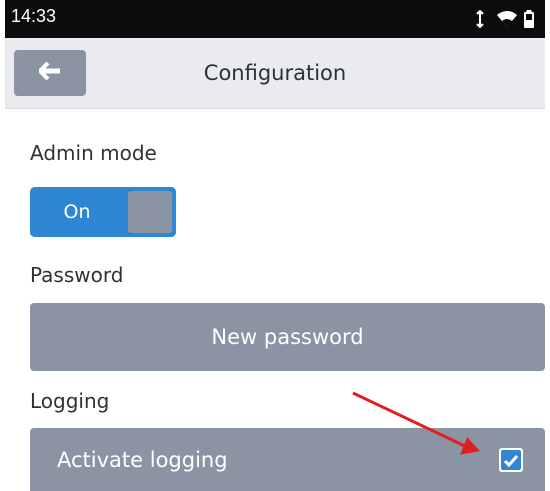 Image resolution: width=550 pixels, height=491 pixels. What do you see at coordinates (77, 275) in the screenshot?
I see `password-label: Password` at bounding box center [77, 275].